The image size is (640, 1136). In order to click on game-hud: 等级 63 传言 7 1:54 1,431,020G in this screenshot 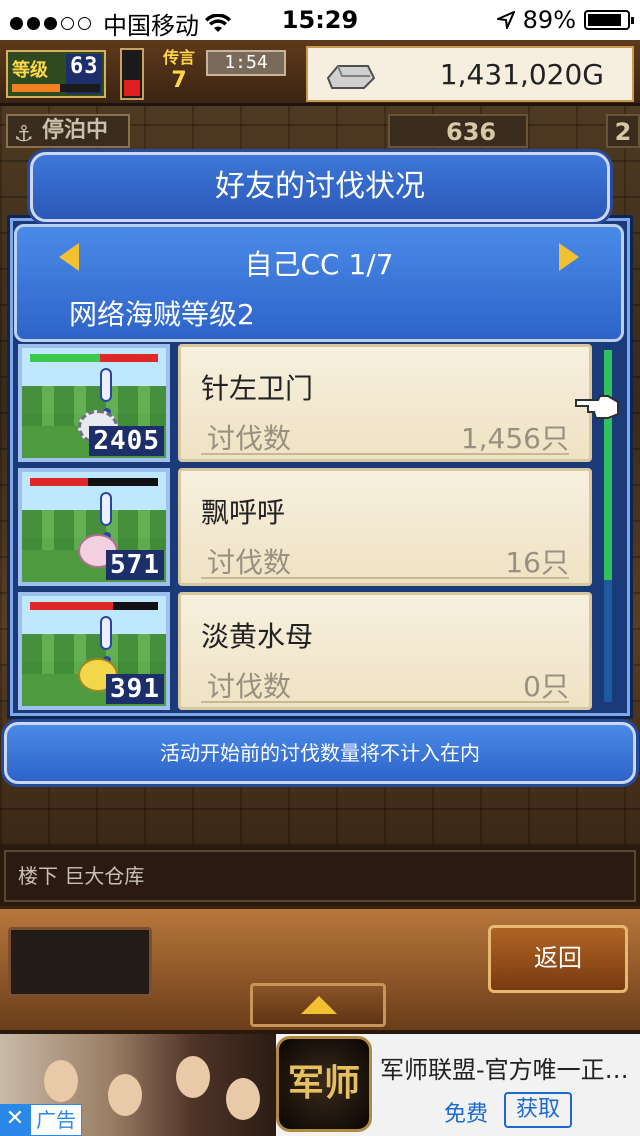, I will do `click(320, 73)`.